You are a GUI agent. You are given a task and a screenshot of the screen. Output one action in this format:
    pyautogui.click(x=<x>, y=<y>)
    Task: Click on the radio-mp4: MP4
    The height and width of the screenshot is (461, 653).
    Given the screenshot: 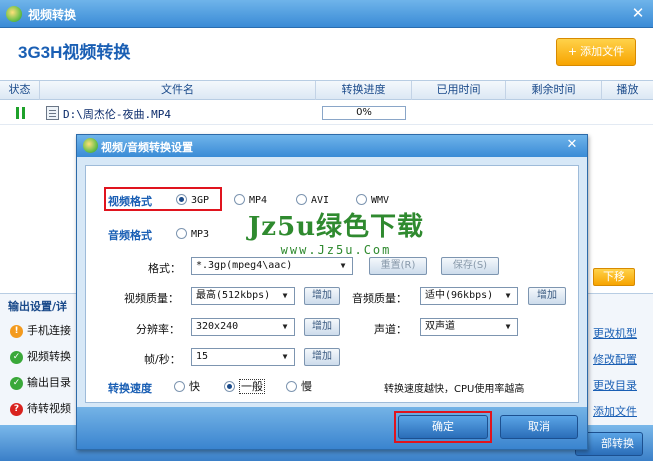 What is the action you would take?
    pyautogui.click(x=250, y=201)
    